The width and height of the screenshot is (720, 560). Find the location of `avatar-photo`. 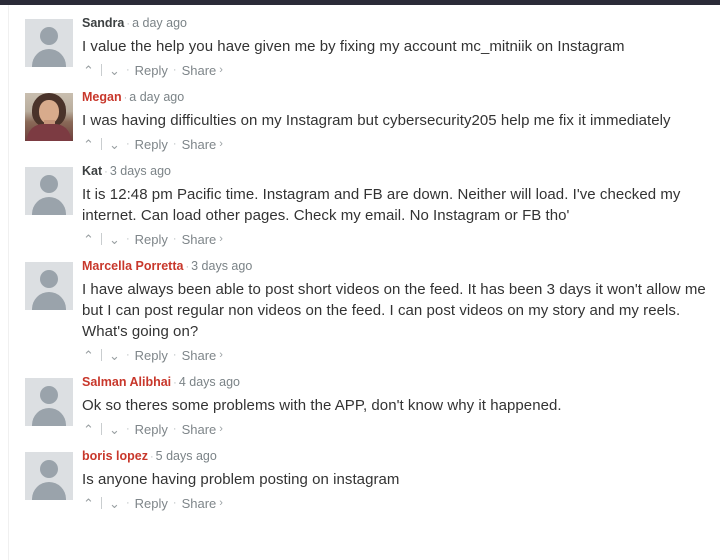

avatar-photo is located at coordinates (49, 117).